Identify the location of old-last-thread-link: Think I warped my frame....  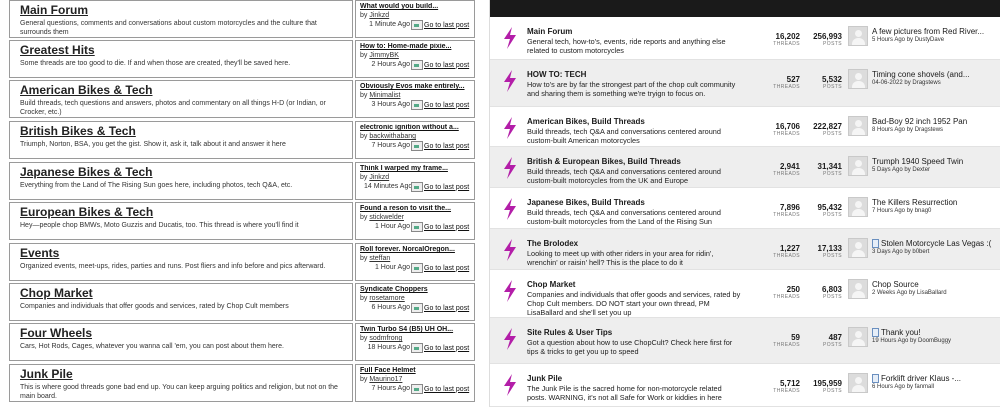
(417, 168).